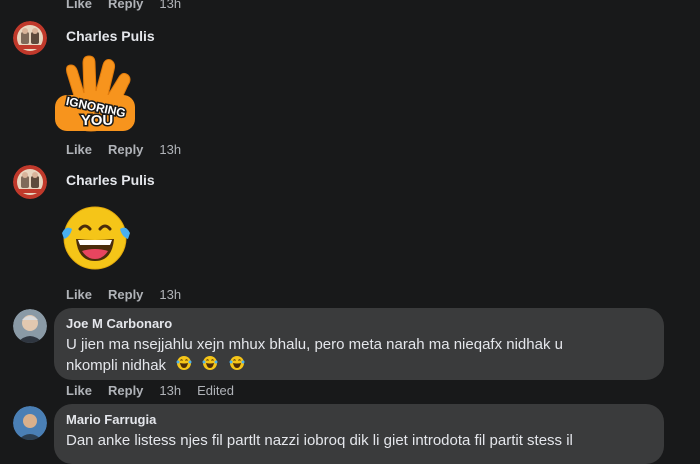 This screenshot has height=464, width=700. Describe the element at coordinates (158, 390) in the screenshot. I see `comment-actions: Like Reply 13h Edited` at that location.